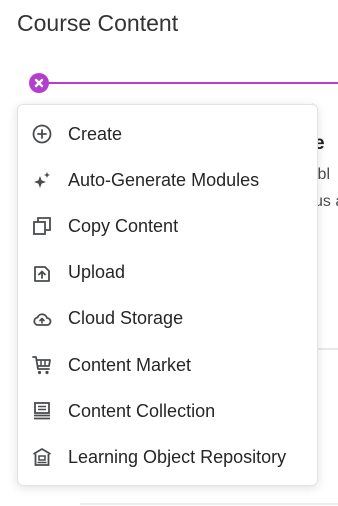 The height and width of the screenshot is (506, 338). What do you see at coordinates (126, 318) in the screenshot?
I see `menu-item-label: Cloud Storage` at bounding box center [126, 318].